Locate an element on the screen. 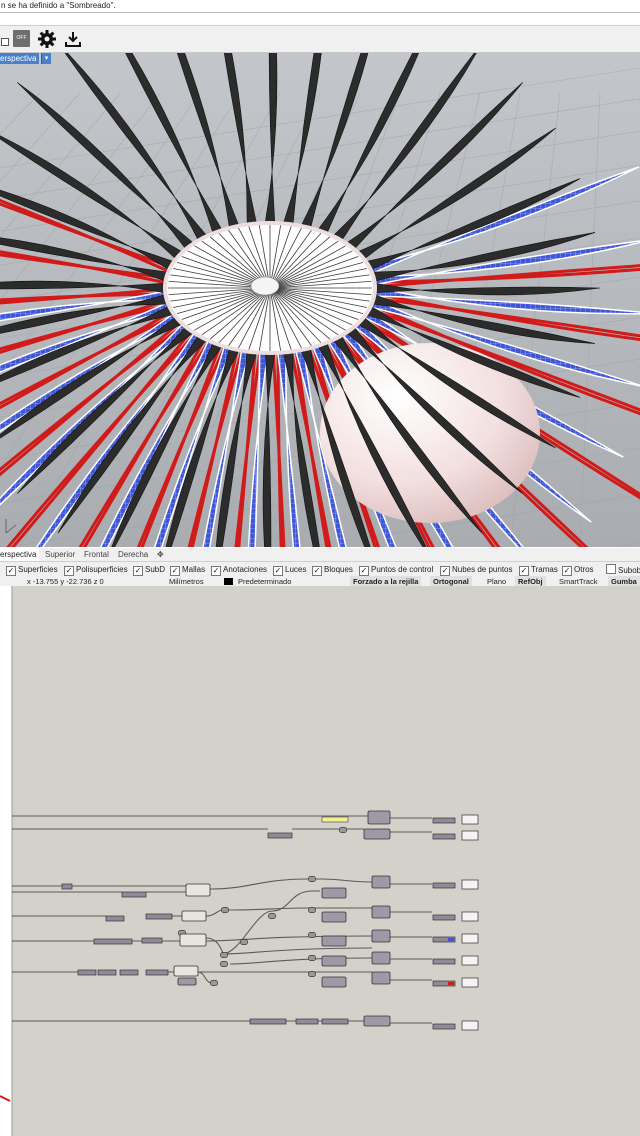 The image size is (640, 1136). tab-perspectiva: erspectiva is located at coordinates (20, 554).